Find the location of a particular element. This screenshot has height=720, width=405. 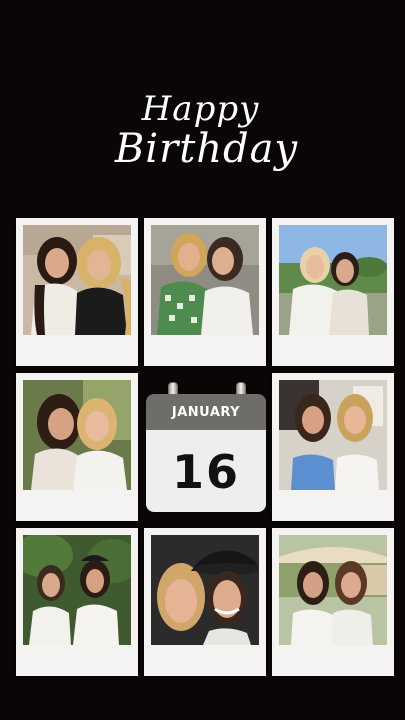

calendar-widget: JANUARY 16 is located at coordinates (206, 448).